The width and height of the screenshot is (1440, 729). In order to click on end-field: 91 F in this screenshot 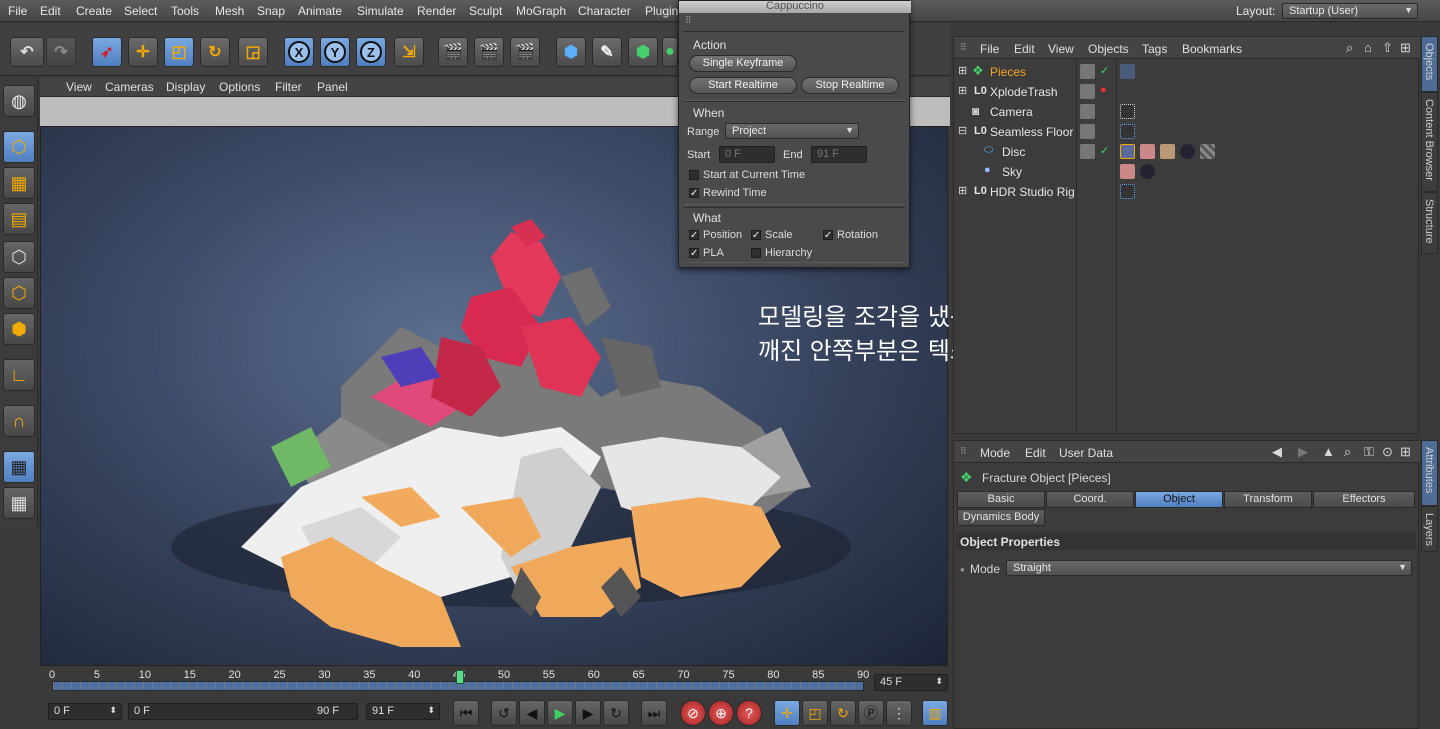, I will do `click(839, 154)`.